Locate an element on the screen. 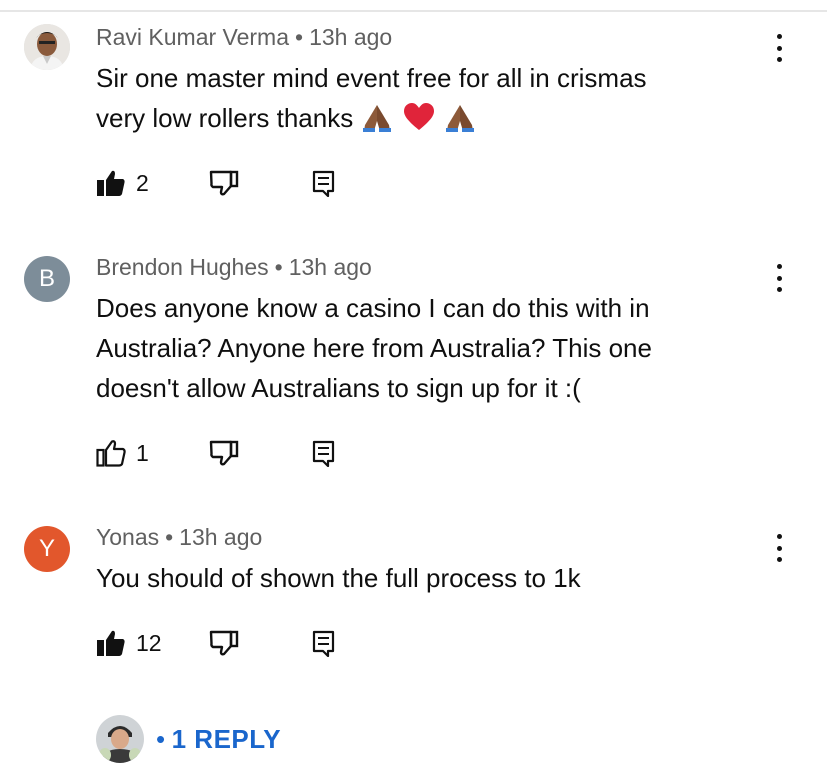  author-name: Brendon Hughes is located at coordinates (182, 267).